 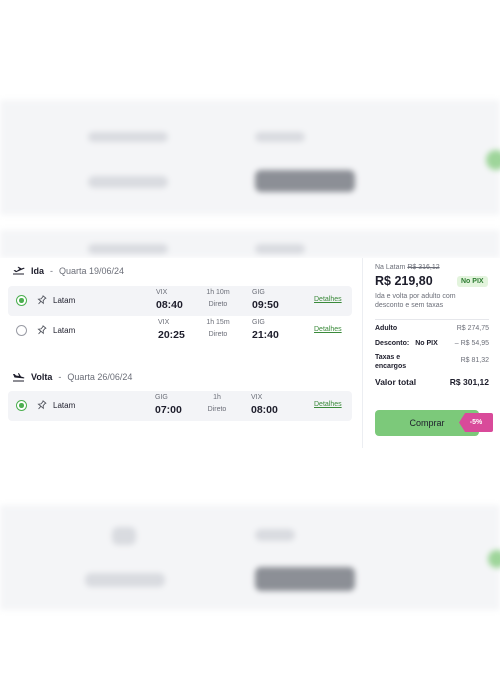 I want to click on discount-label-group: Desconto: No PIX, so click(x=406, y=343).